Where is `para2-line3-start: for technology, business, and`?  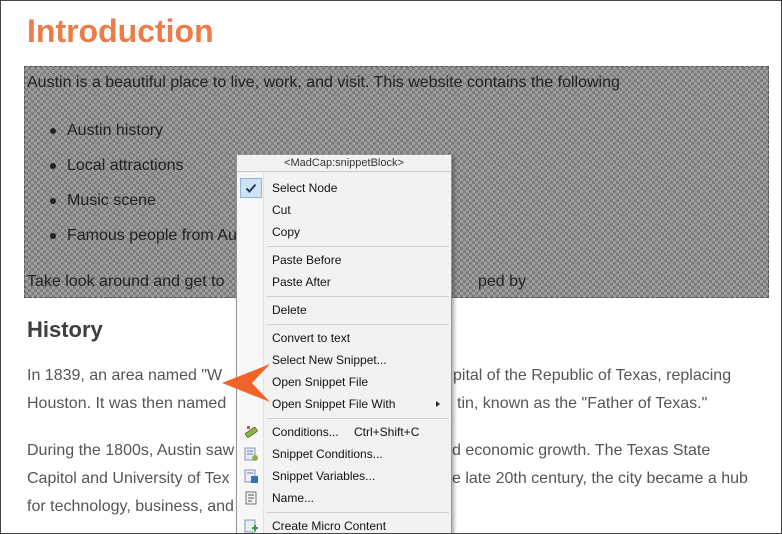
para2-line3-start: for technology, business, and is located at coordinates (130, 506).